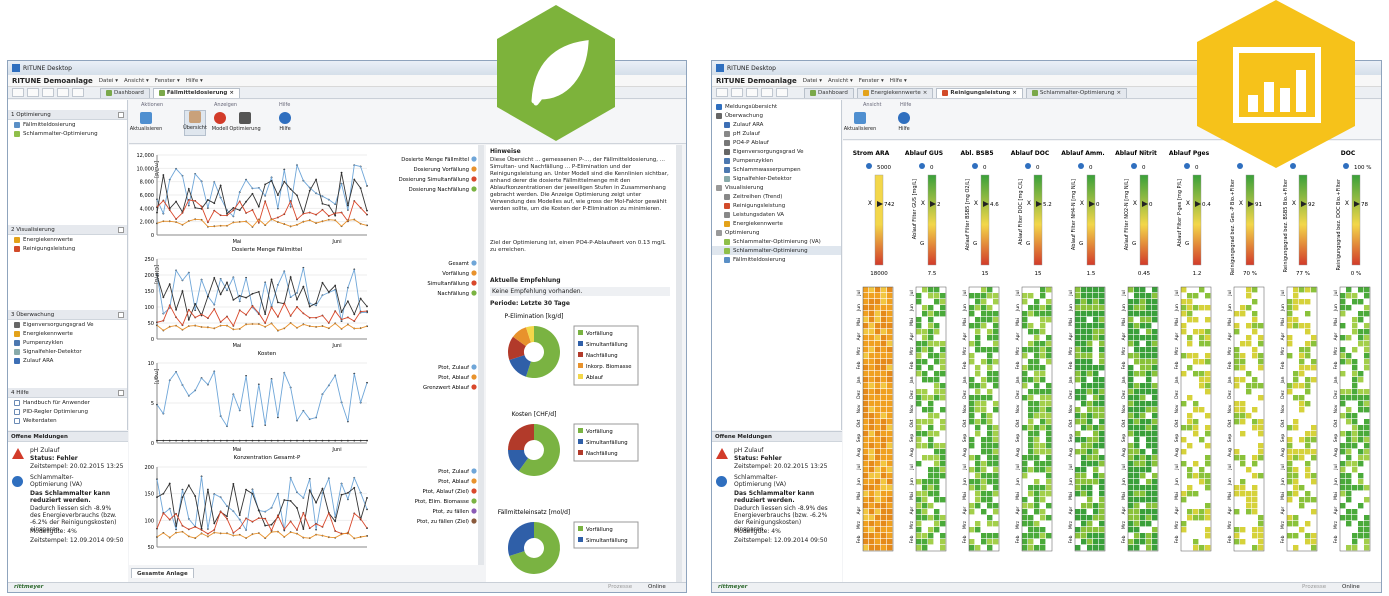 This screenshot has width=1389, height=596. Describe the element at coordinates (776, 160) in the screenshot. I see `tree-item: Pumpenzyklen` at that location.